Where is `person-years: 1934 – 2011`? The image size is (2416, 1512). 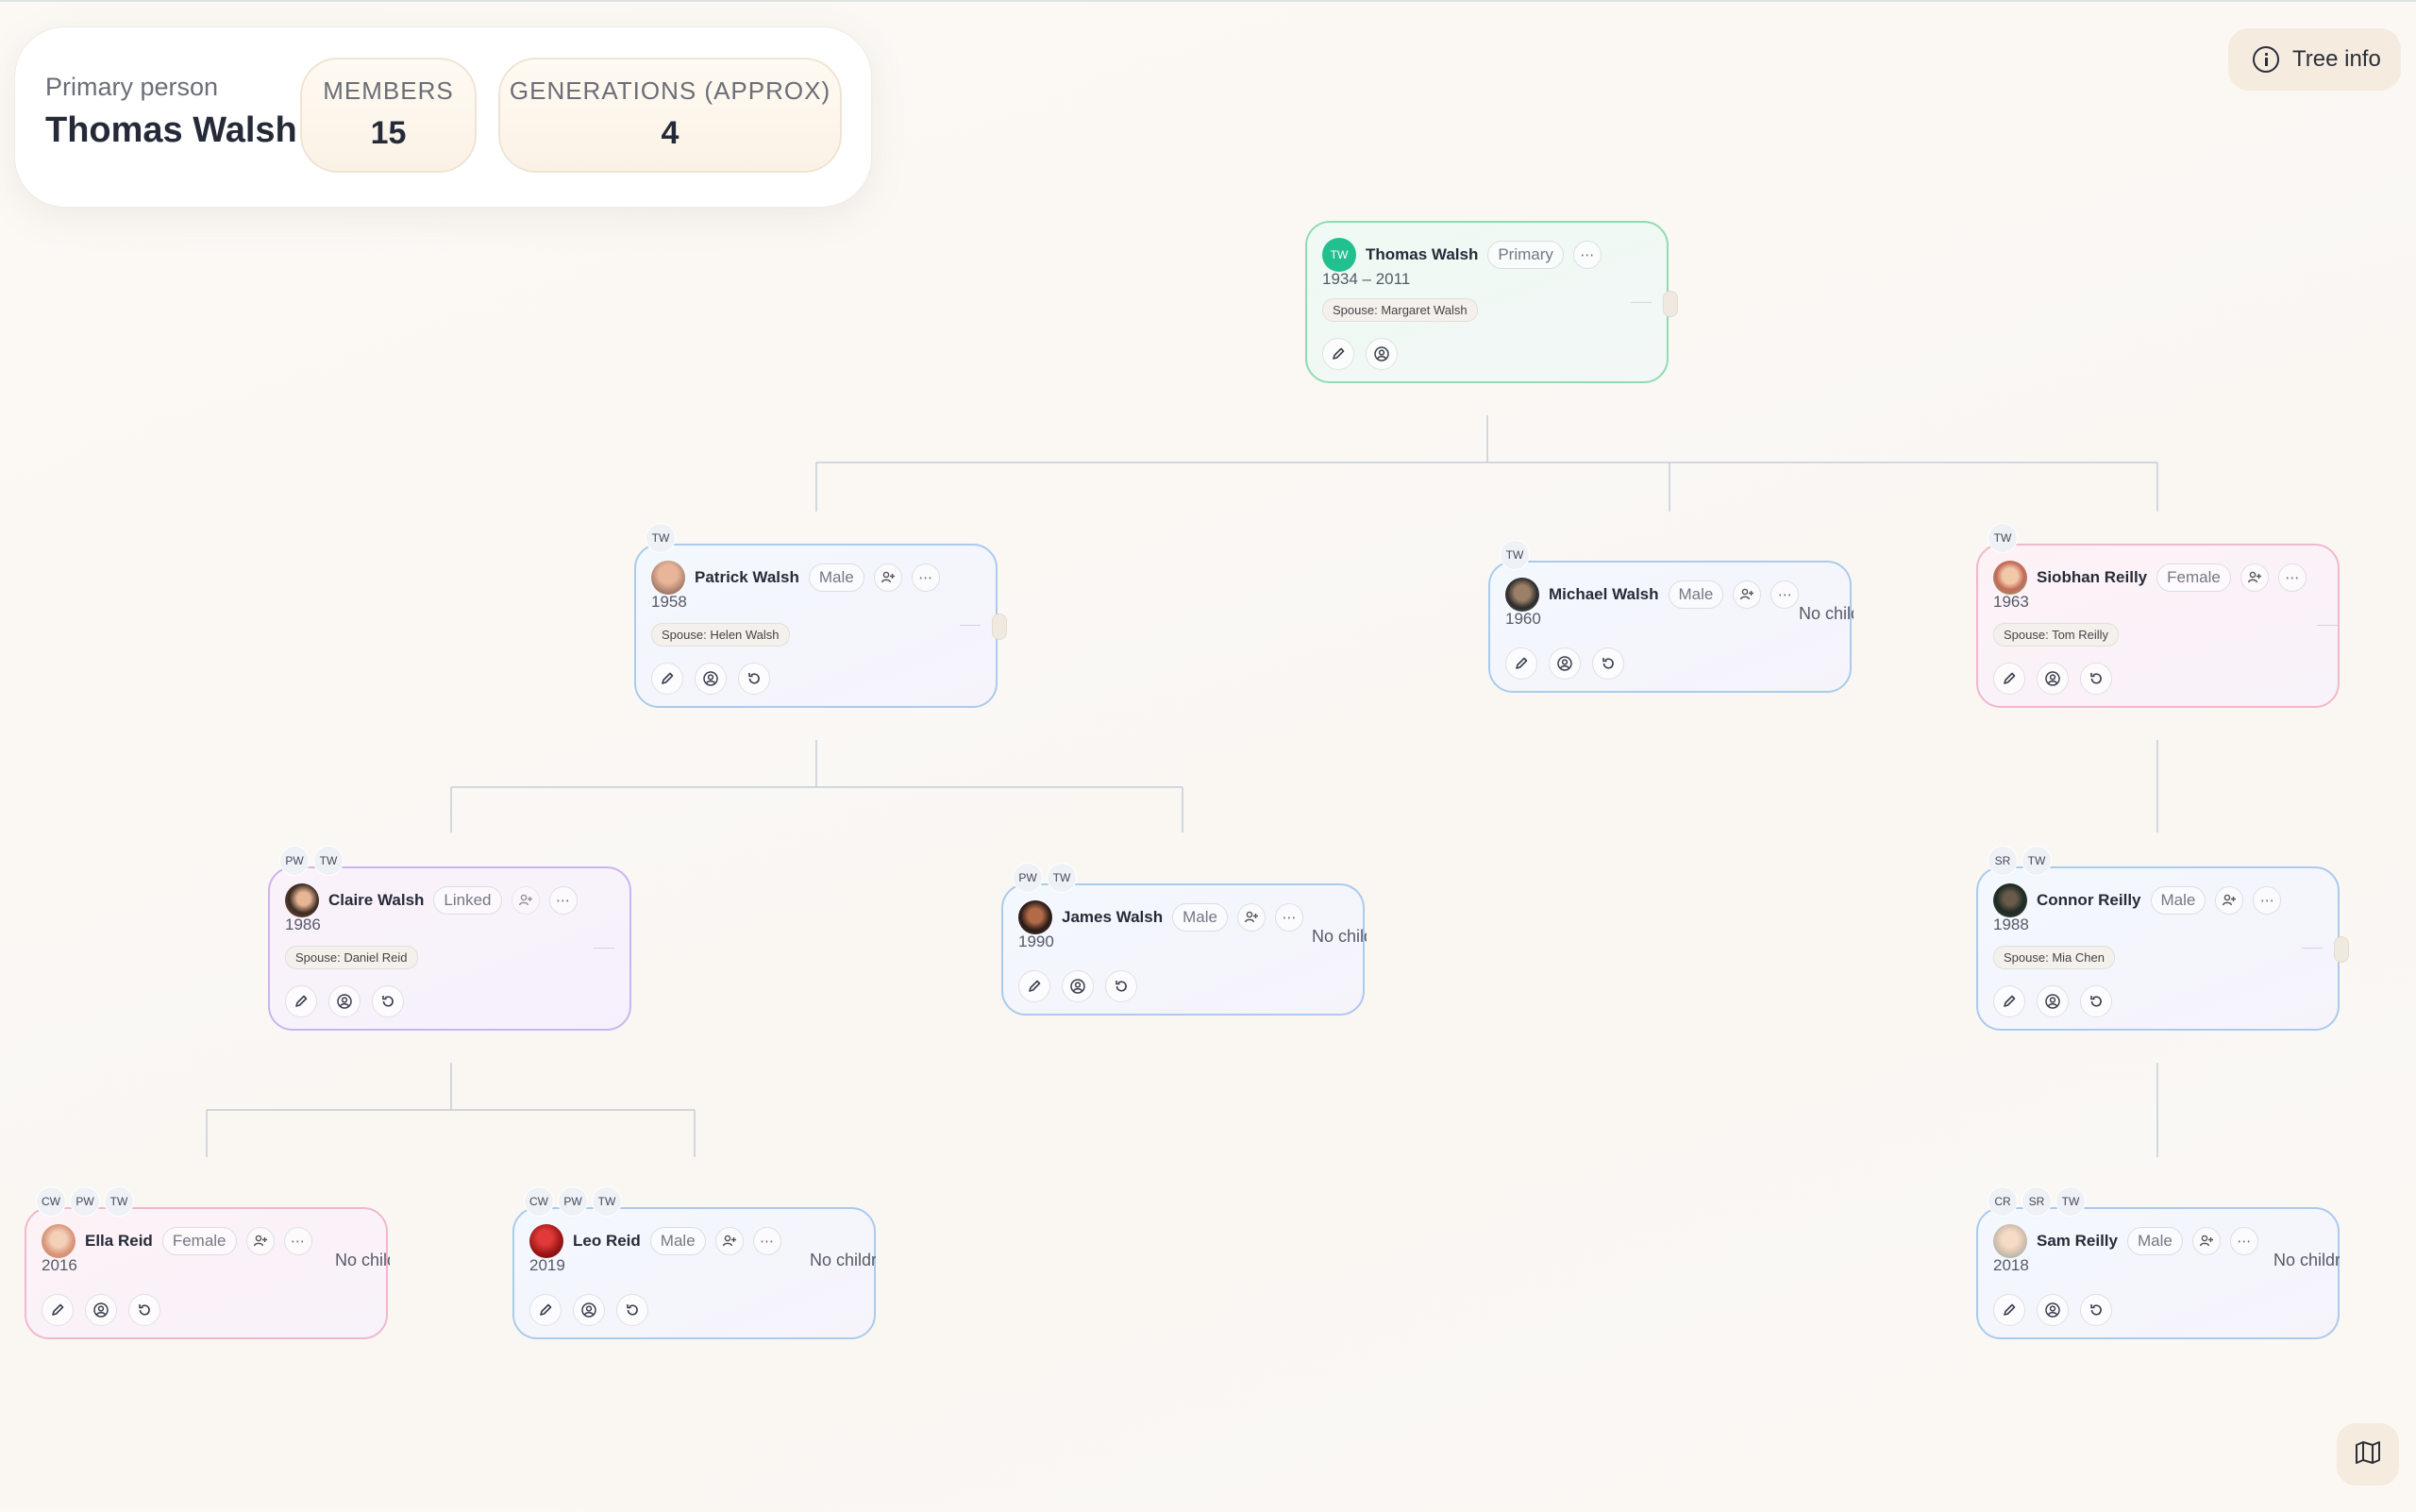 person-years: 1934 – 2011 is located at coordinates (1366, 279).